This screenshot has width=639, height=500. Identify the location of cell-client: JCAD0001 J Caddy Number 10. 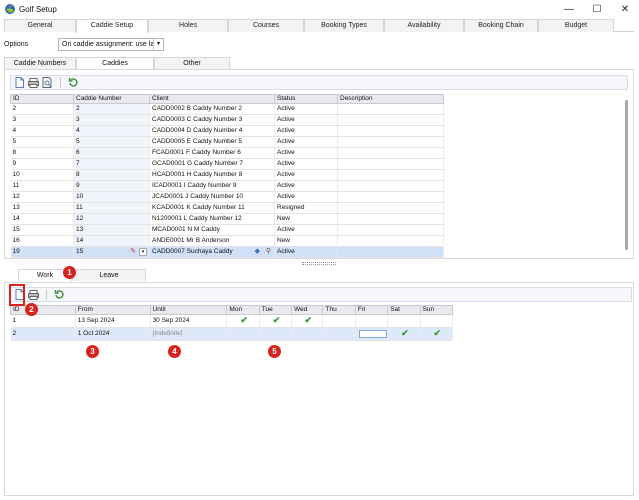
(212, 197).